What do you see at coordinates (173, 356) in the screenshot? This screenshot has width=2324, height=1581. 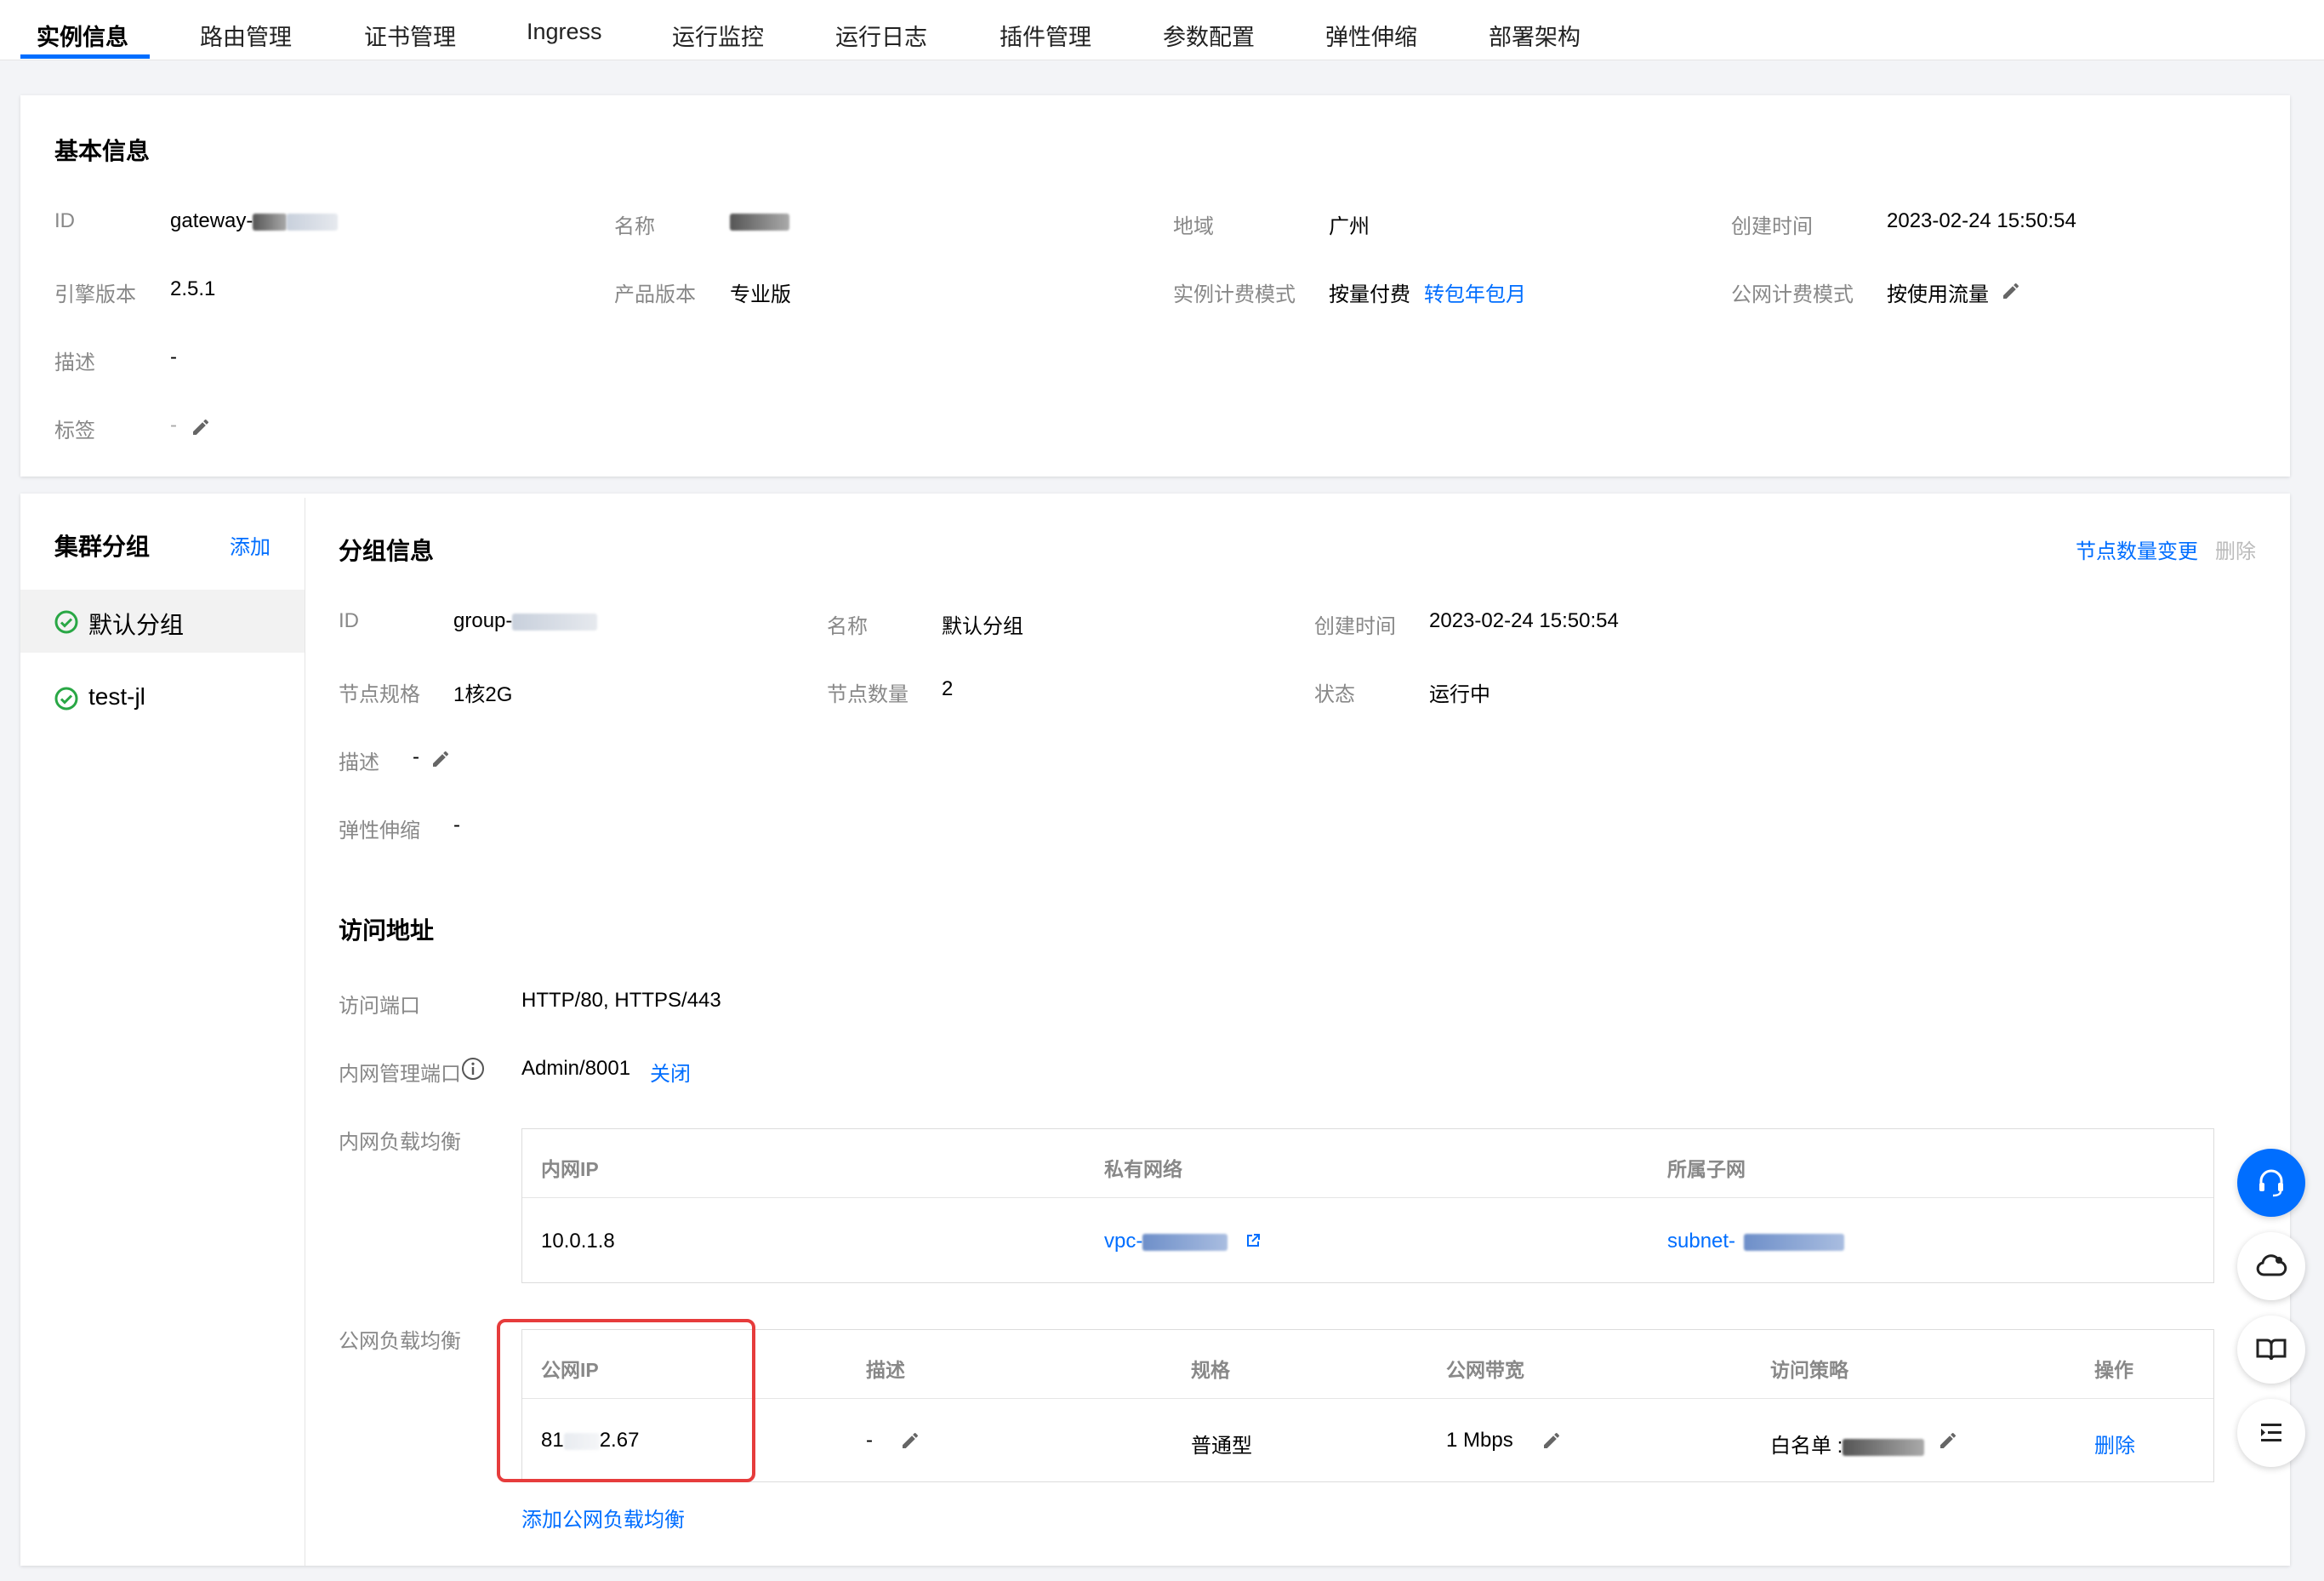 I see `desc-value: -` at bounding box center [173, 356].